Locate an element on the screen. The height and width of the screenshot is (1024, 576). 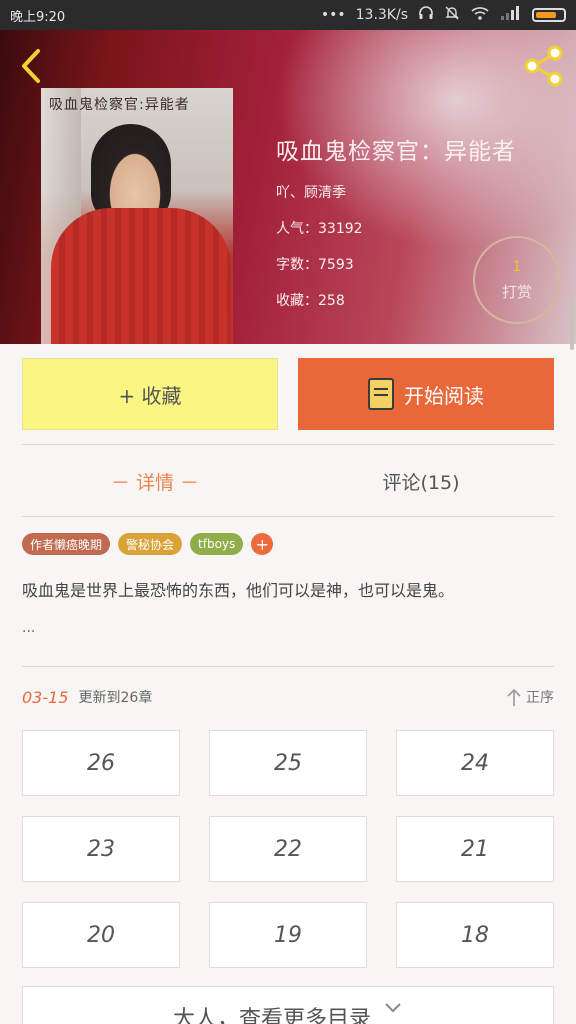
bell-off-icon is located at coordinates (452, 15).